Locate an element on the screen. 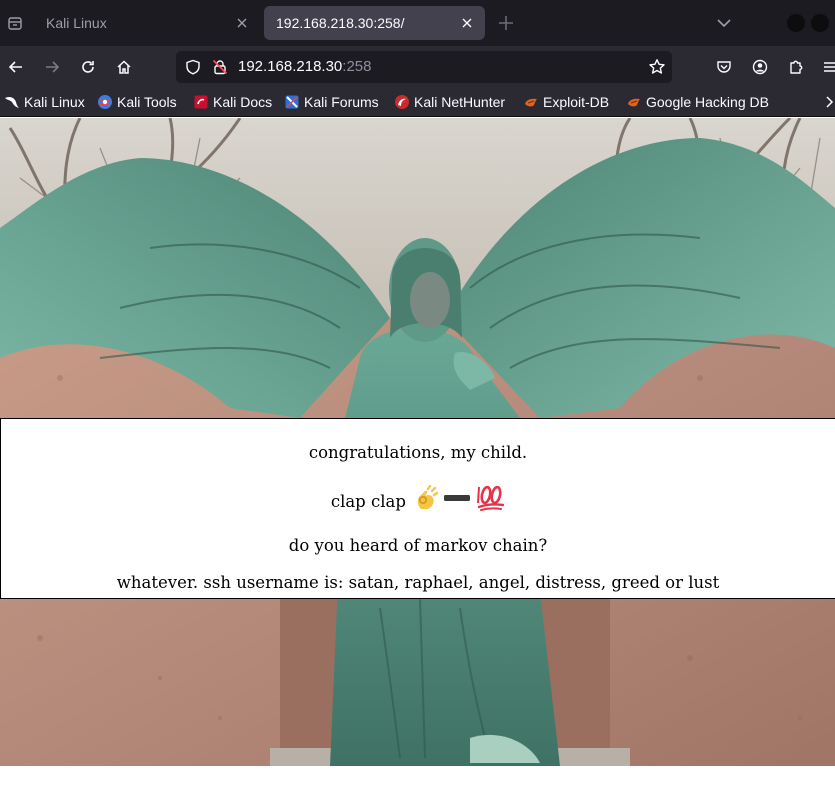  reload-icon is located at coordinates (88, 67).